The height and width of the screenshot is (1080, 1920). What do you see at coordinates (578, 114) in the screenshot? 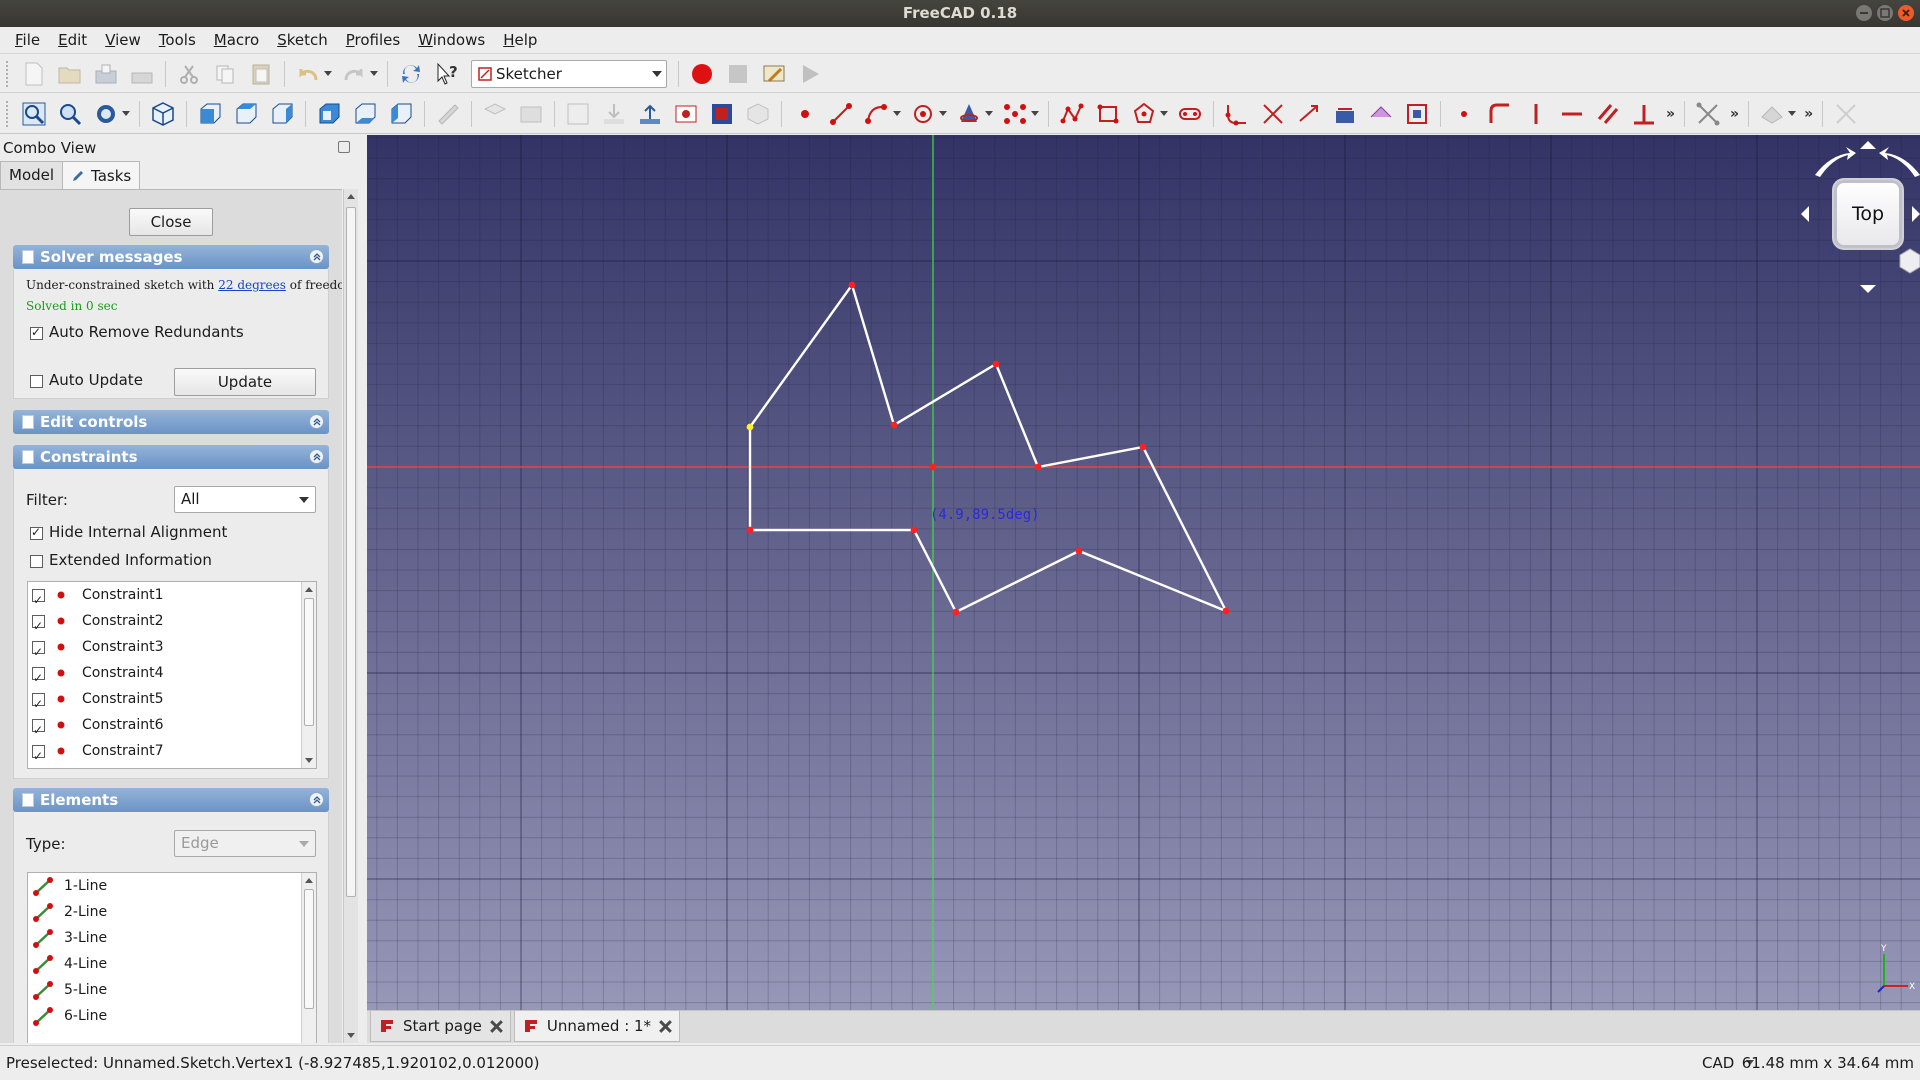
I see `view-sketch-icon` at bounding box center [578, 114].